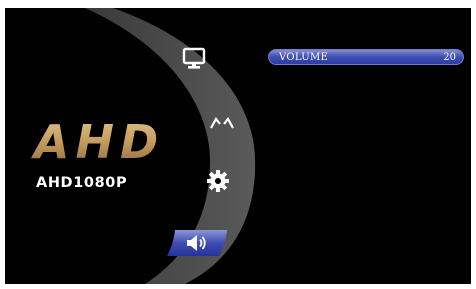  I want to click on speaker-icon, so click(197, 243).